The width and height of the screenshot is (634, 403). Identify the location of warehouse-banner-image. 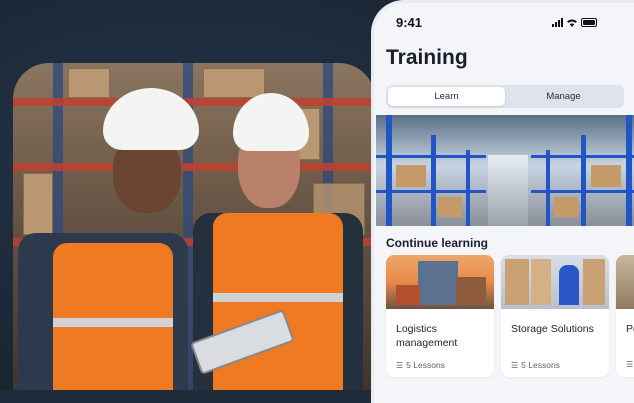
(505, 170).